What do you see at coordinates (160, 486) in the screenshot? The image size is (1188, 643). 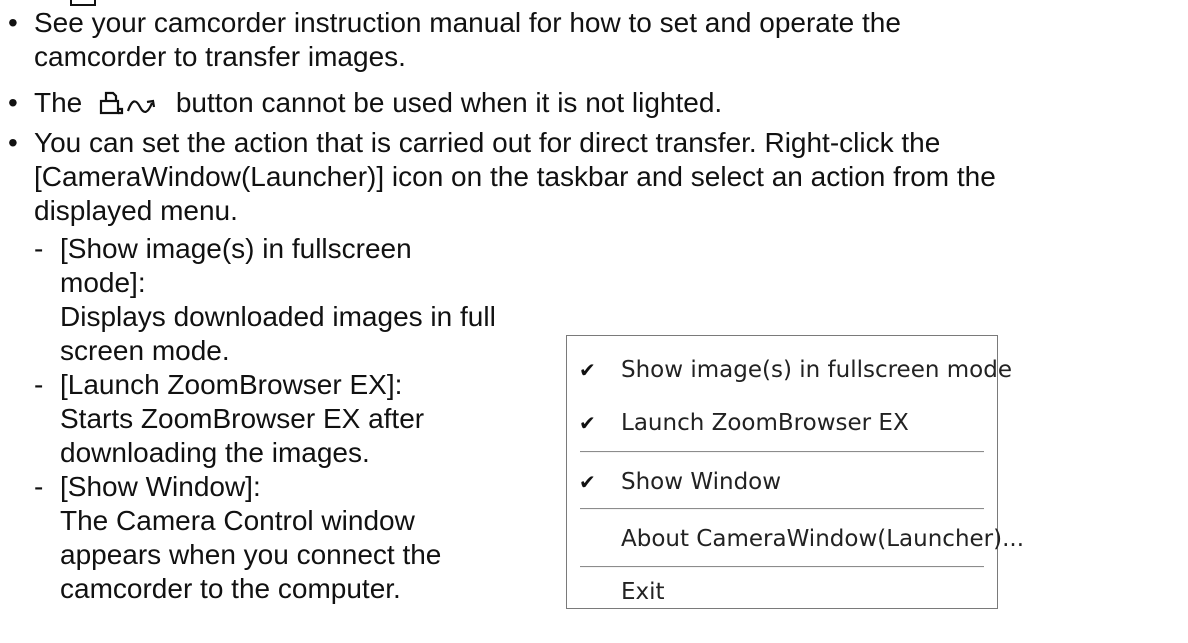 I see `sub-item-title: [Show Window]:` at bounding box center [160, 486].